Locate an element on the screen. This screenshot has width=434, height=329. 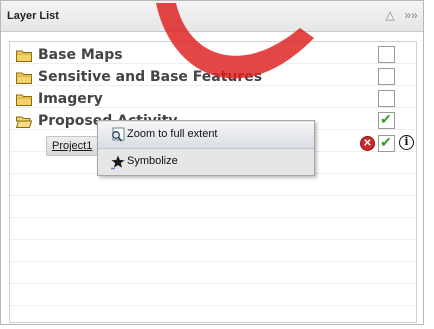
menu-item-zoom-full-extent: Zoom to full extent is located at coordinates (206, 135).